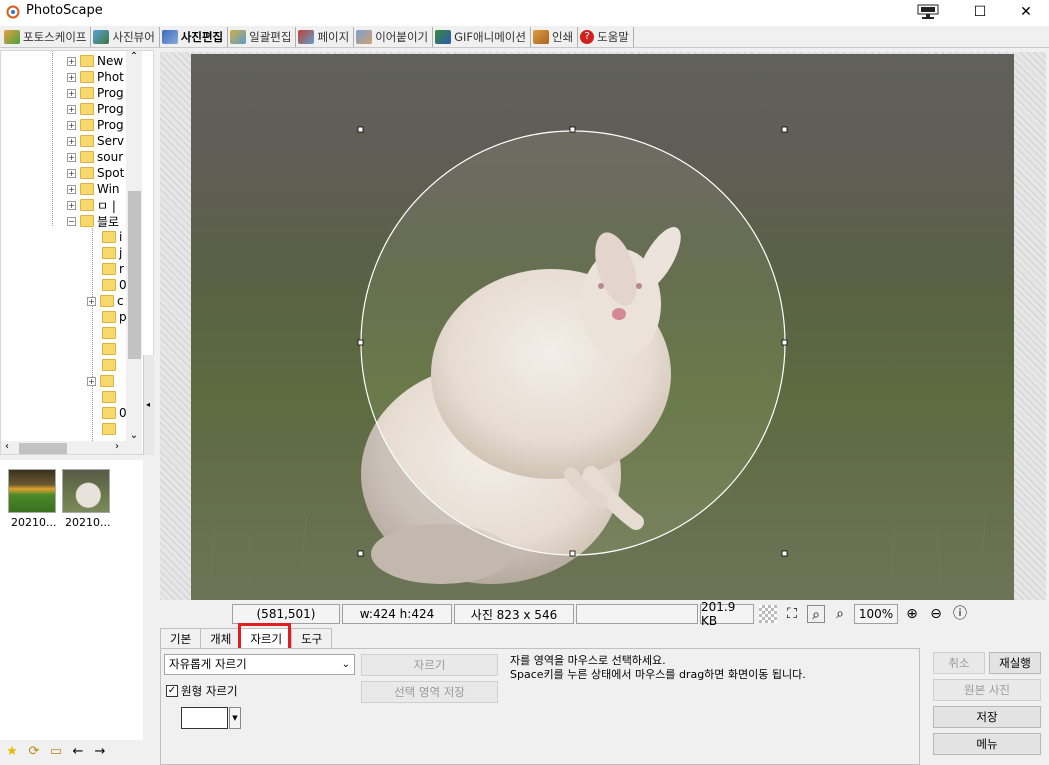 Image resolution: width=1049 pixels, height=765 pixels. What do you see at coordinates (113, 269) in the screenshot?
I see `tree-subitem: r` at bounding box center [113, 269].